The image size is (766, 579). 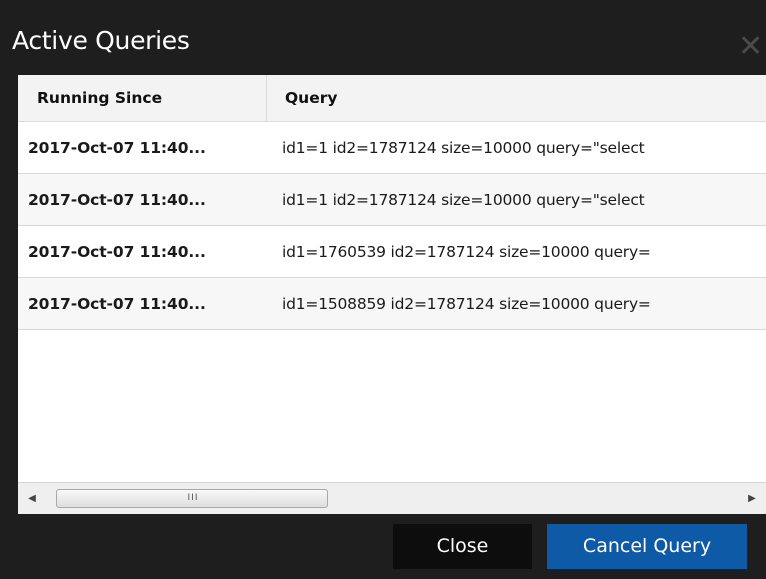 What do you see at coordinates (383, 41) in the screenshot?
I see `dialog-title-bar: Active Queries ✕` at bounding box center [383, 41].